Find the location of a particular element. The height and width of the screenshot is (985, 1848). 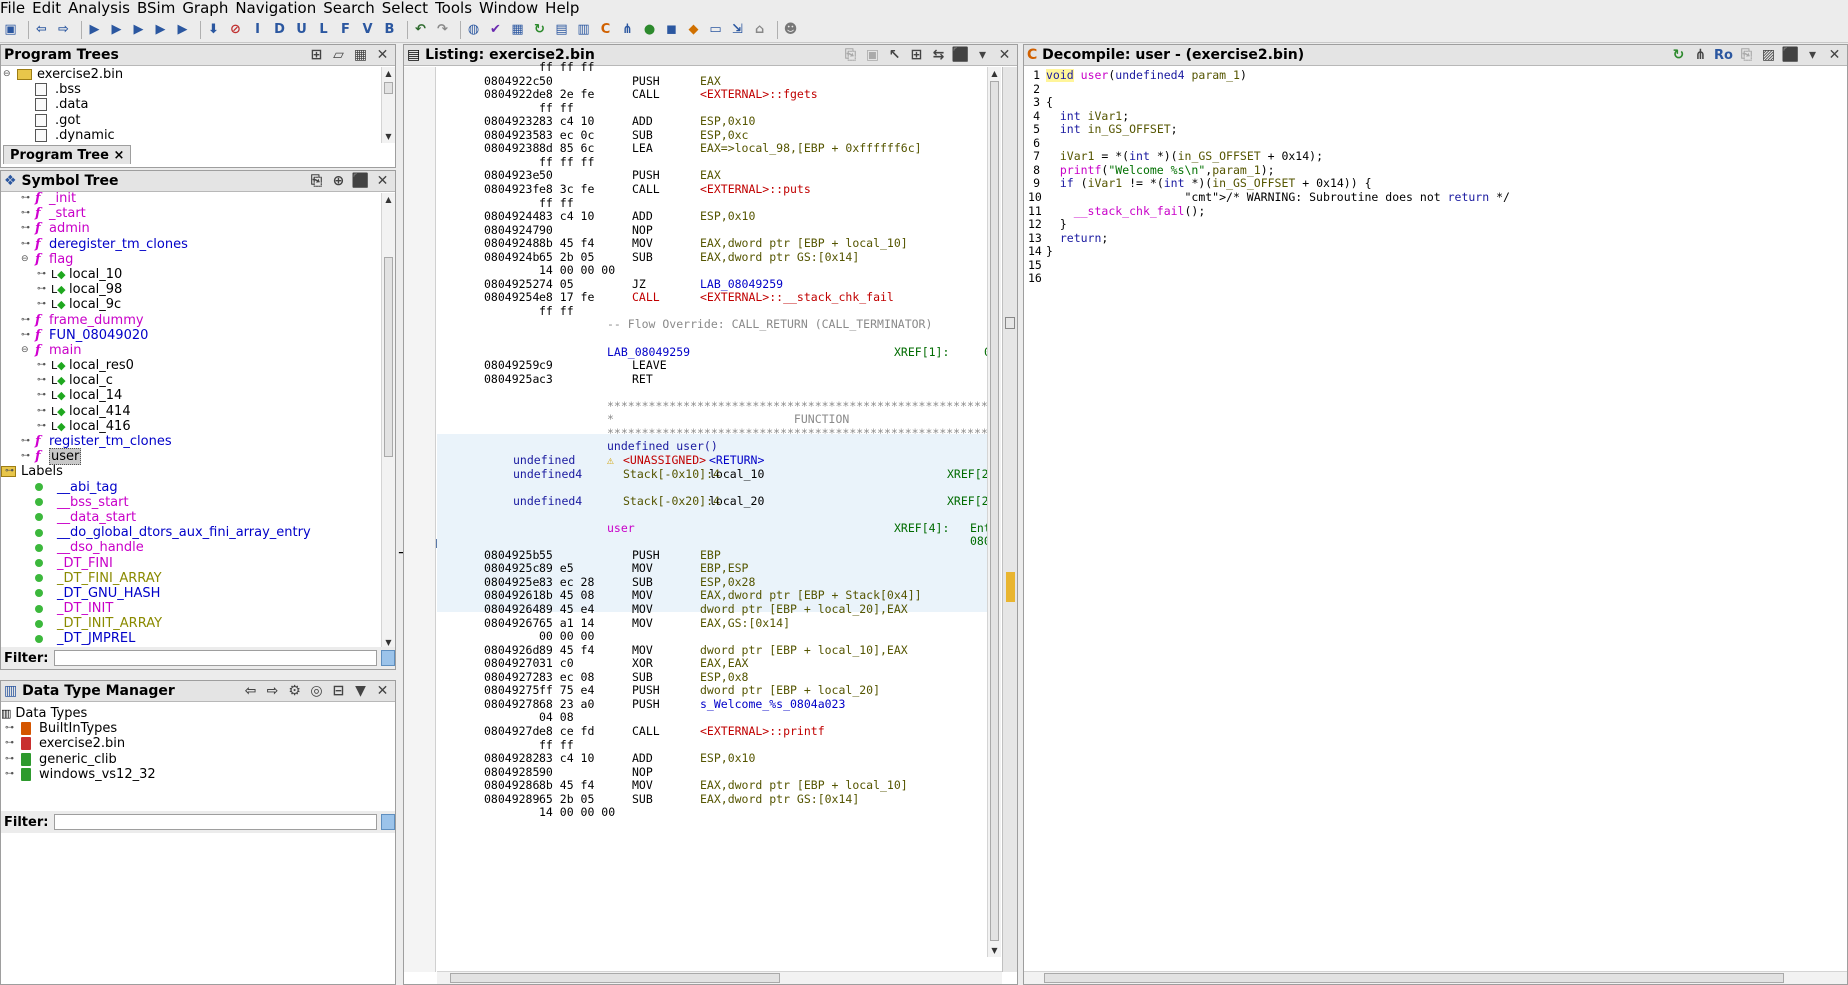

namespace-icon: ⎘ is located at coordinates (316, 181).